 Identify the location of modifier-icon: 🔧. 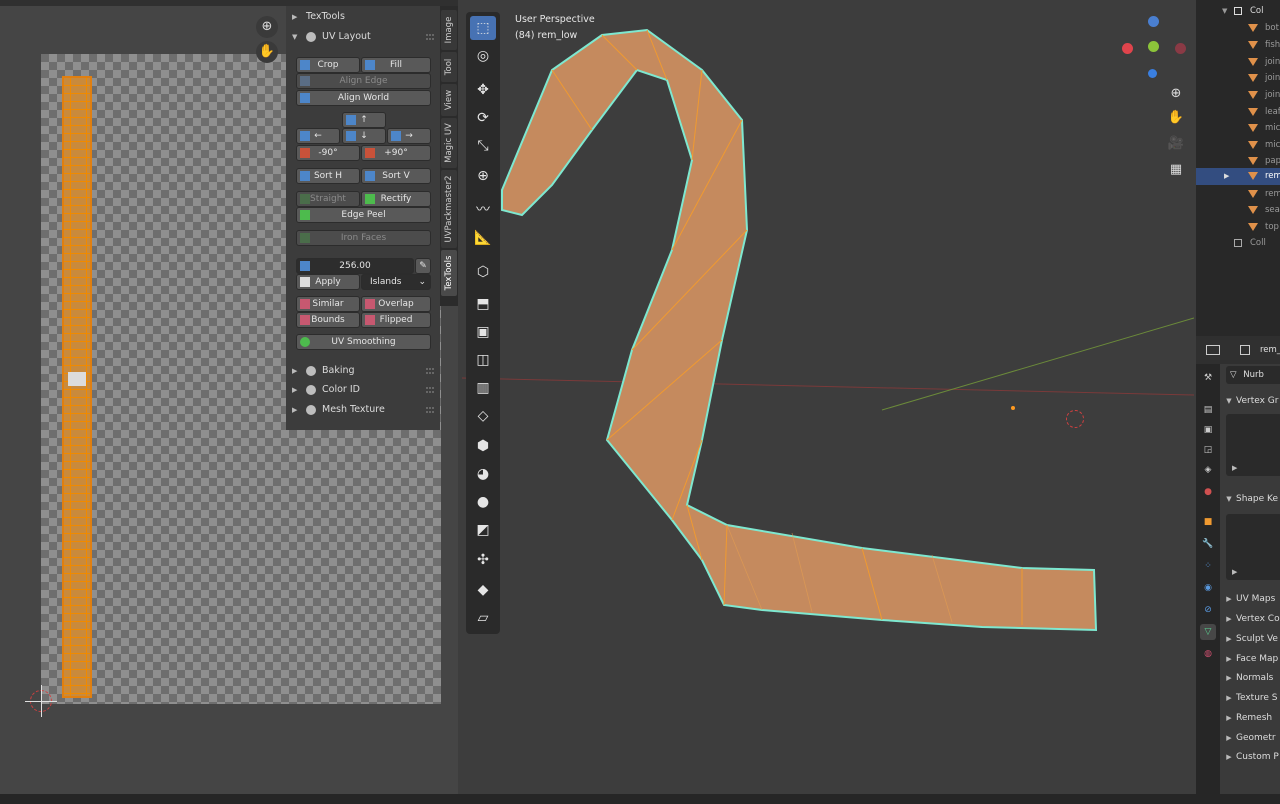
(1208, 544).